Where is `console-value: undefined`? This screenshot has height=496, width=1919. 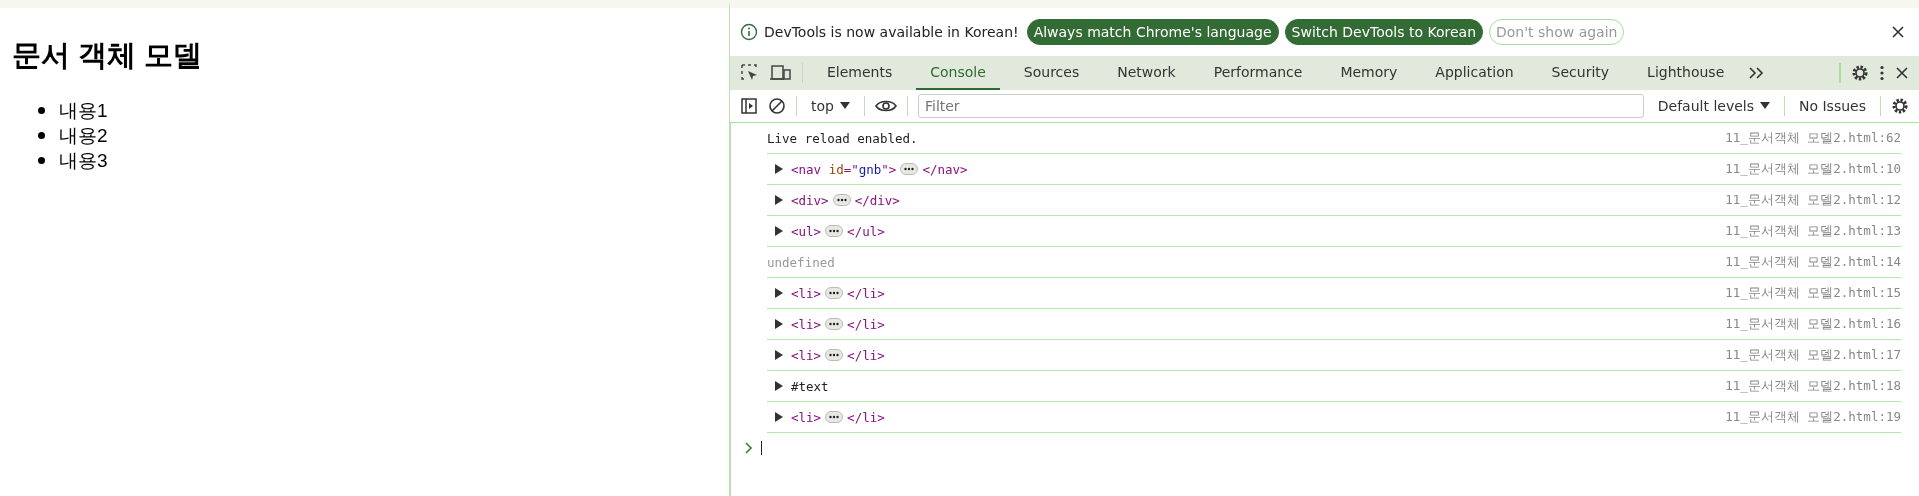
console-value: undefined is located at coordinates (801, 262).